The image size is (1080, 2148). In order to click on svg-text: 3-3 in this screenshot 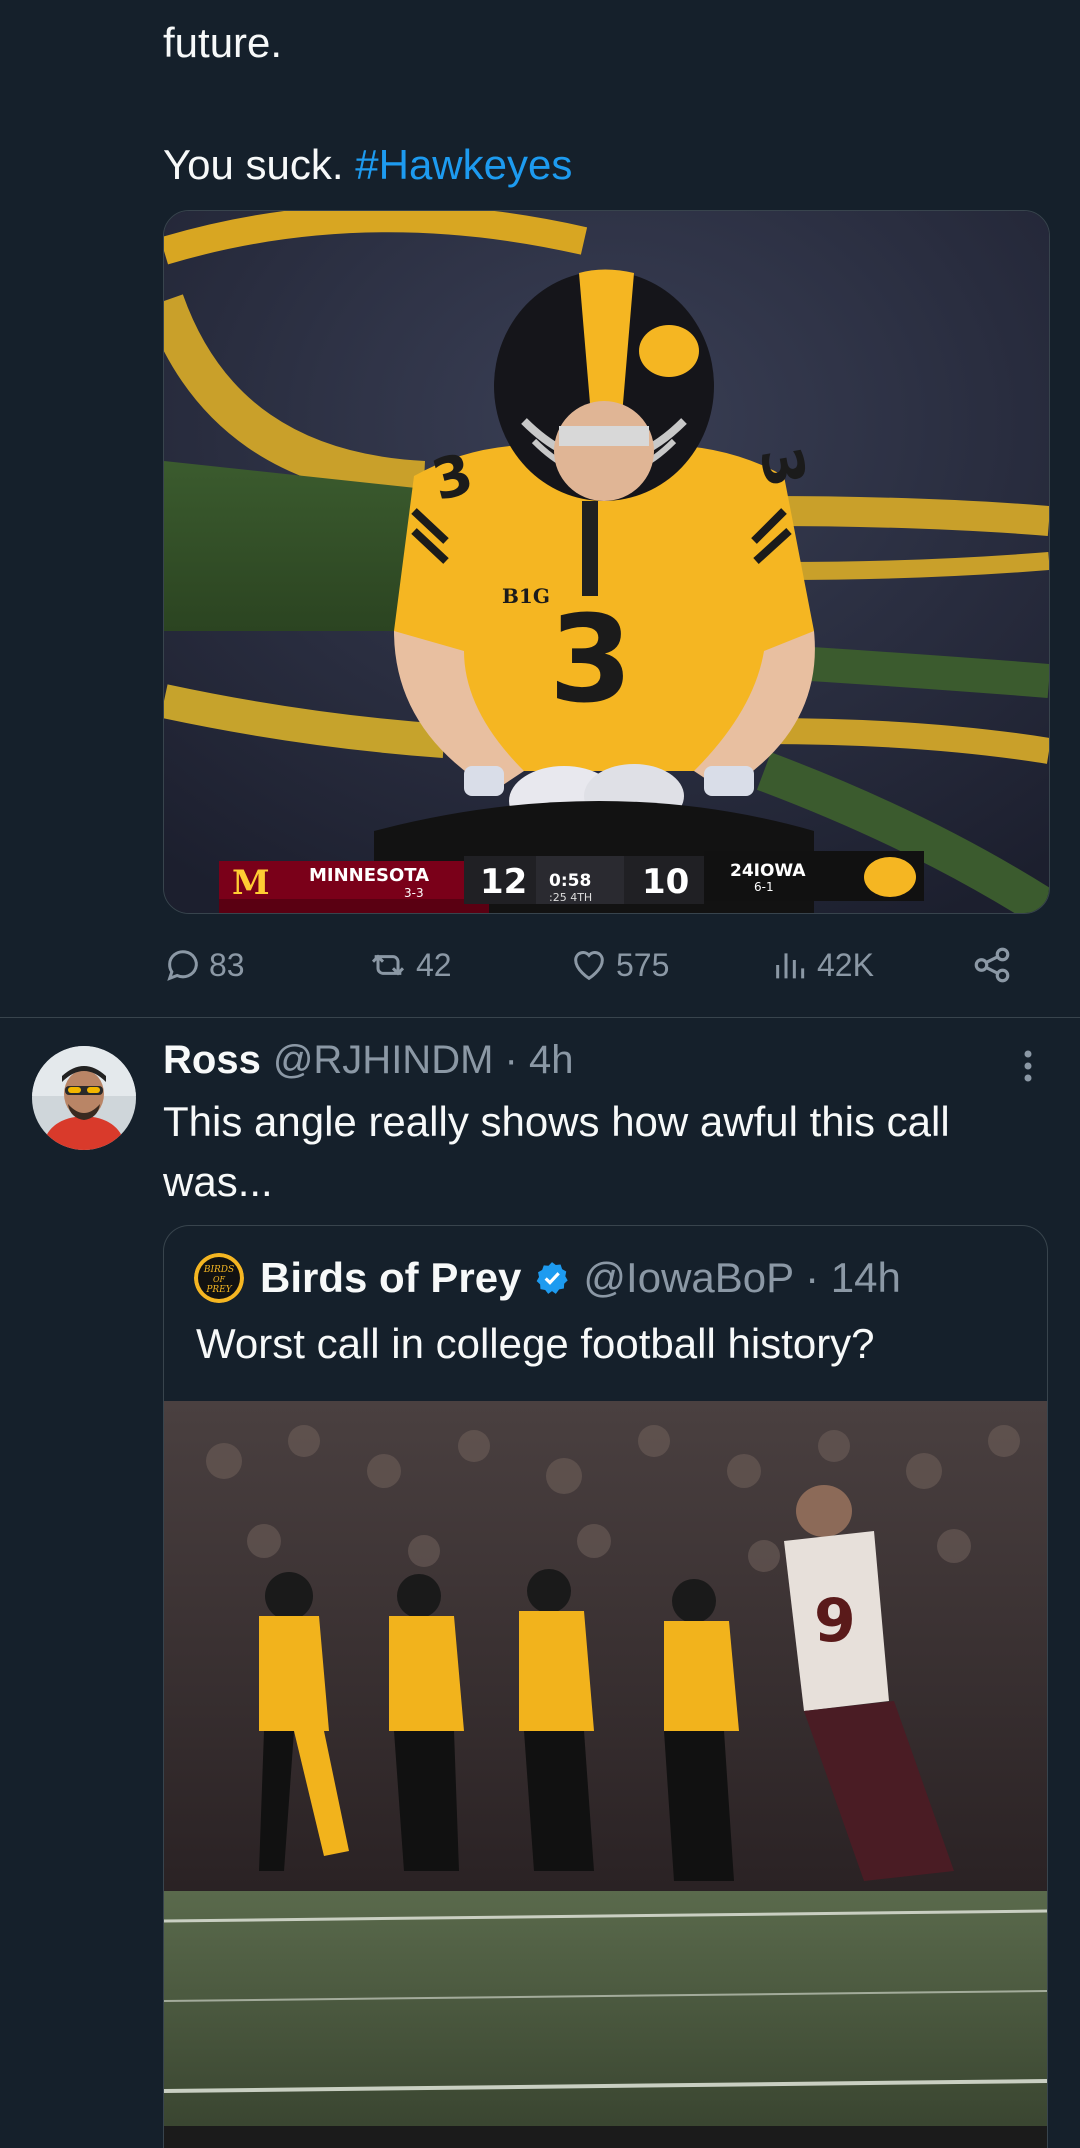, I will do `click(414, 893)`.